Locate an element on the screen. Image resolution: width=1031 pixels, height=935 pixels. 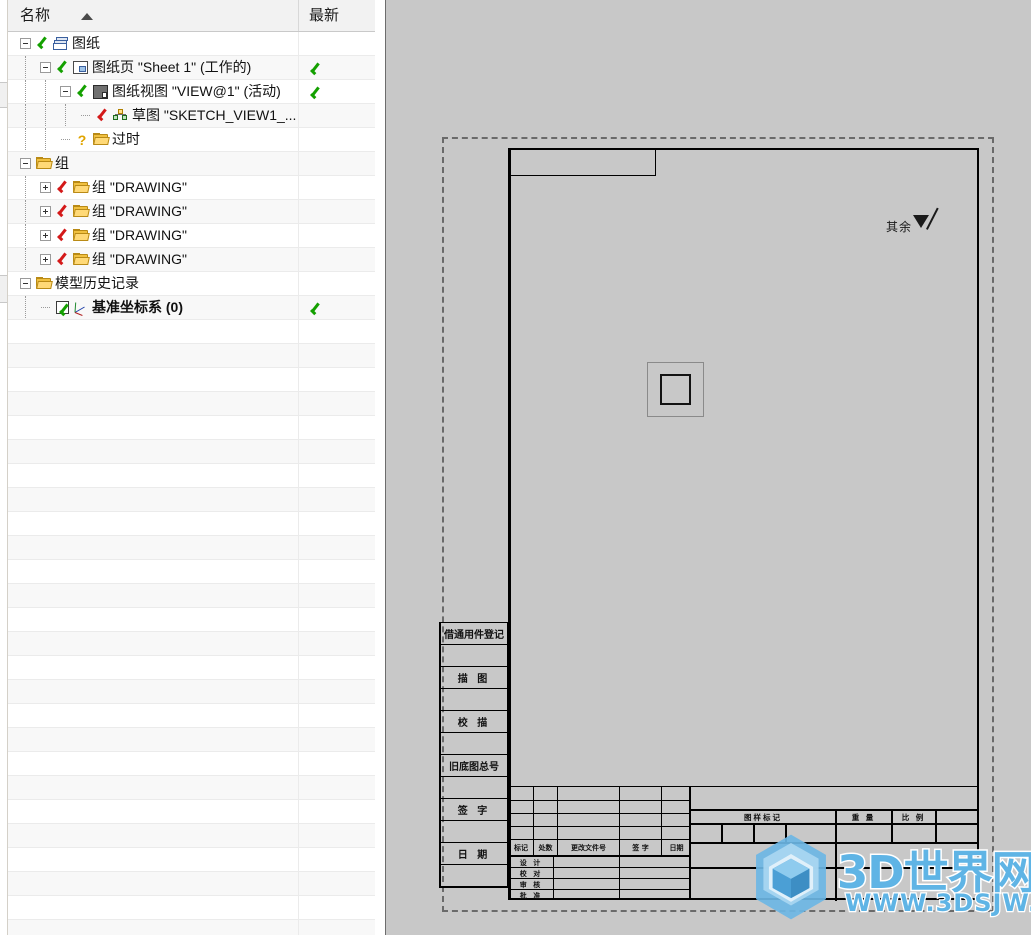
revision-table: 标记 处数 更改文件号 签 字 日期 is located at coordinates (599, 821).